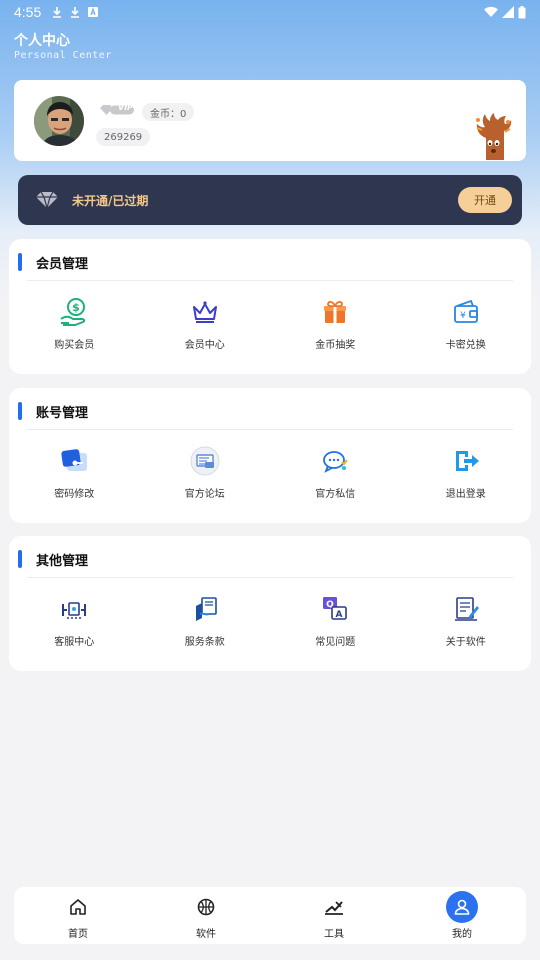 This screenshot has height=960, width=540. What do you see at coordinates (62, 413) in the screenshot?
I see `section-title: 账号管理` at bounding box center [62, 413].